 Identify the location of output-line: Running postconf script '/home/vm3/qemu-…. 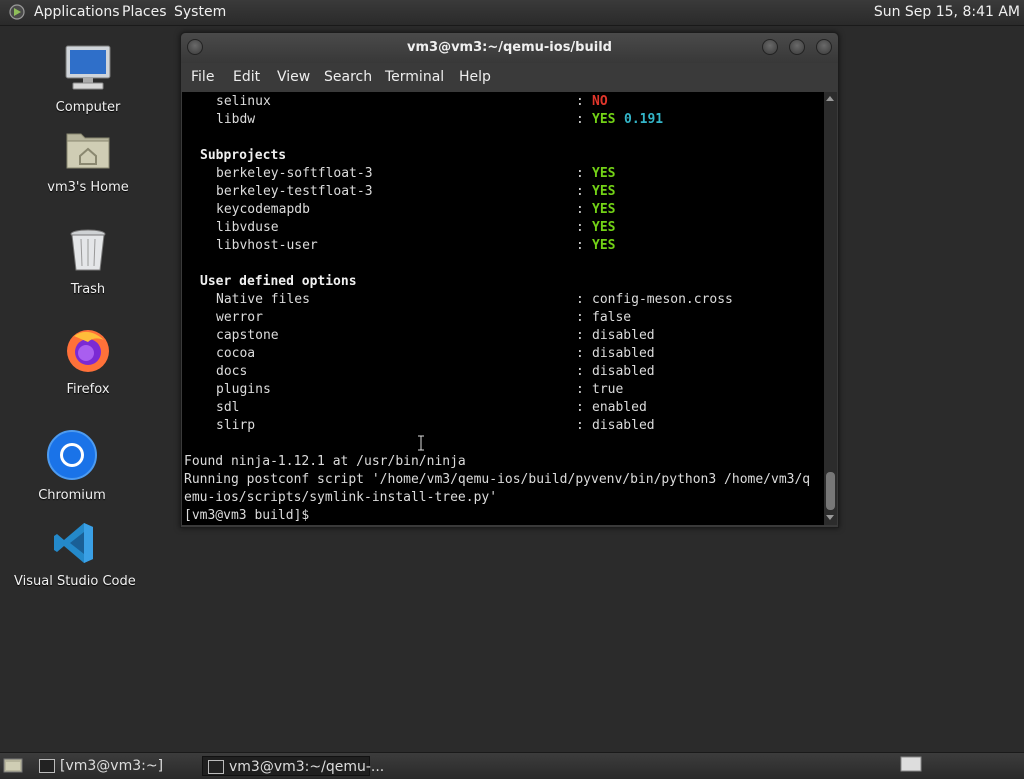
(497, 479).